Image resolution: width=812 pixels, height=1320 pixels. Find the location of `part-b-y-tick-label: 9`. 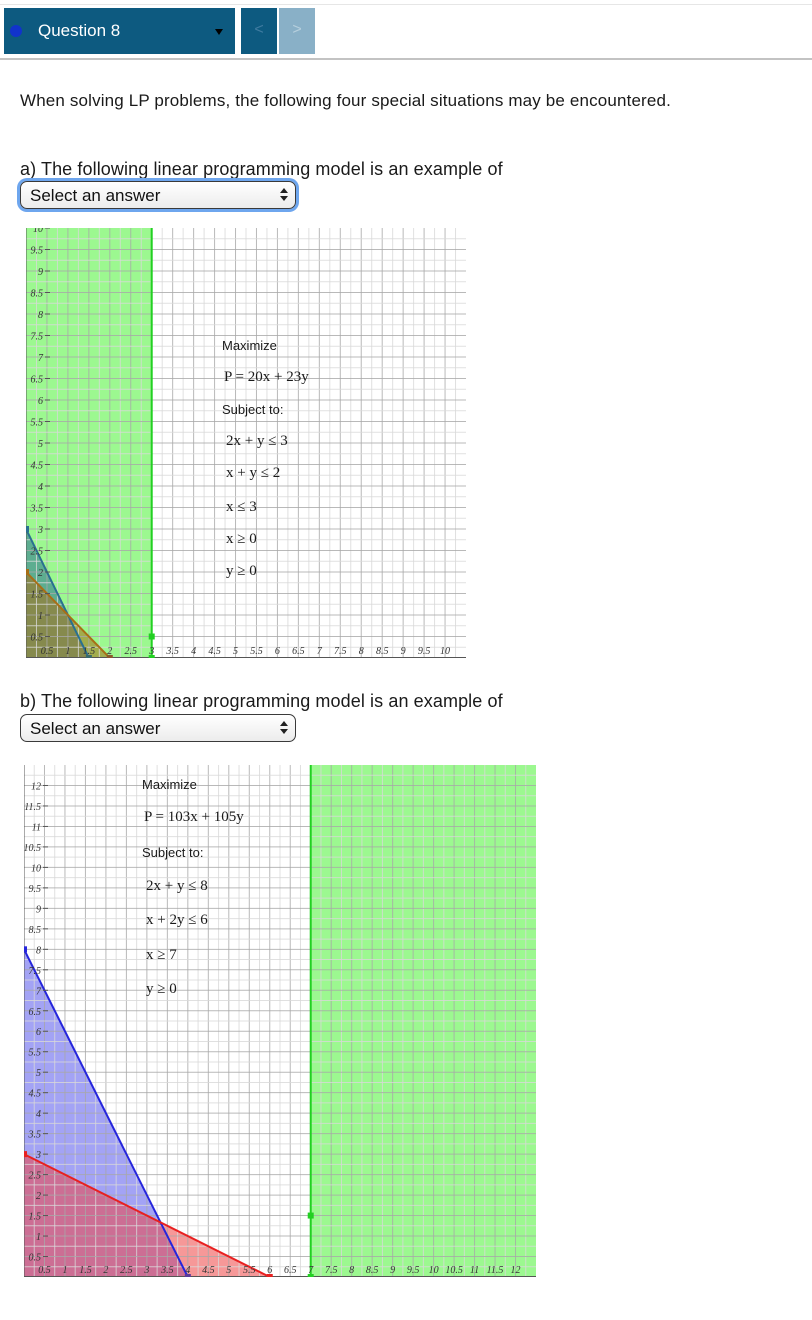

part-b-y-tick-label: 9 is located at coordinates (38, 909).